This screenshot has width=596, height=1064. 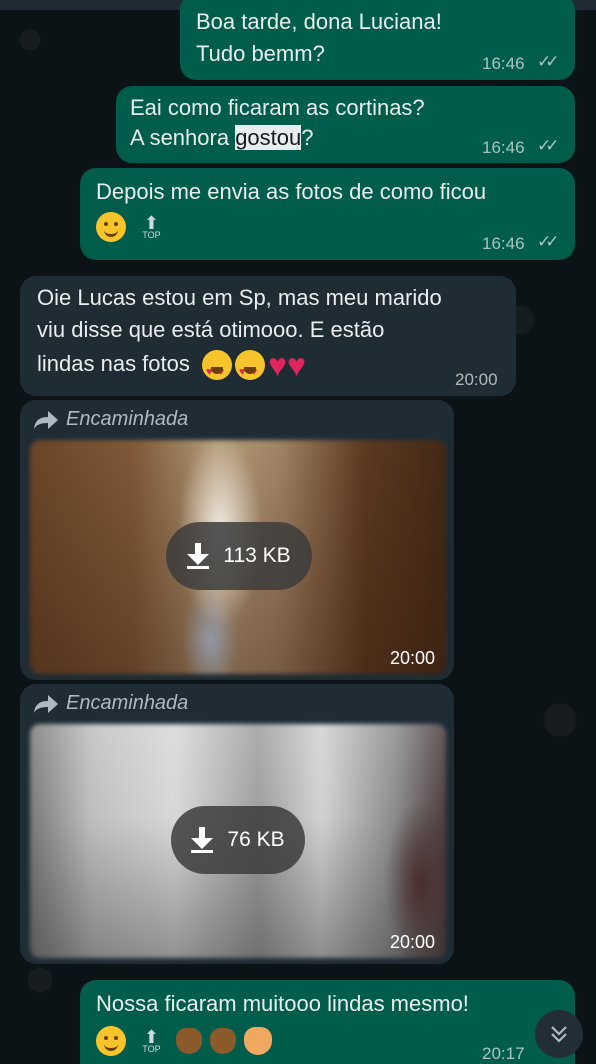 I want to click on message-text: Tudo bemm?, so click(x=260, y=53).